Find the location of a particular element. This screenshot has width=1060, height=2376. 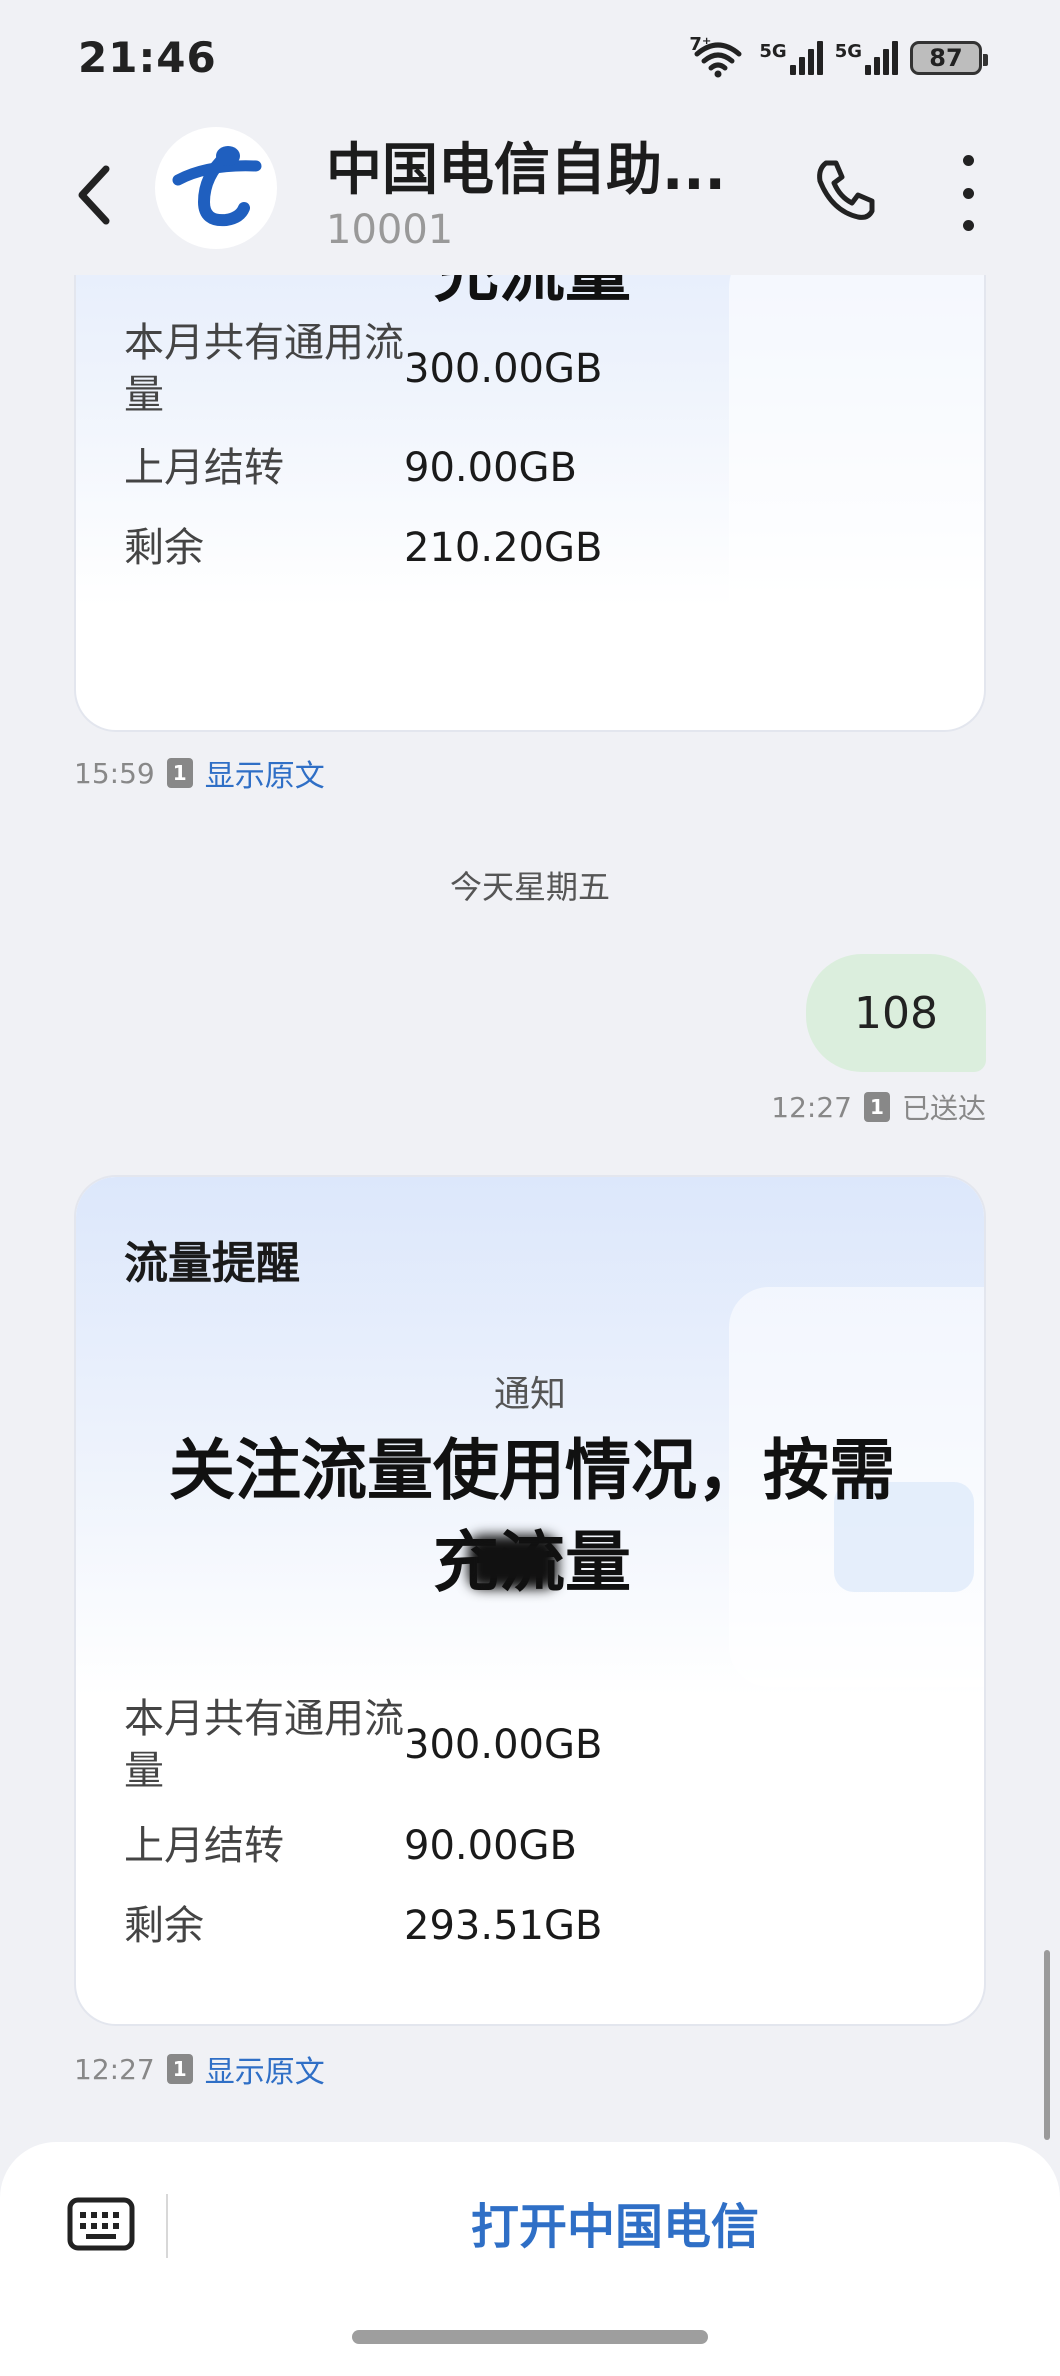

avatar is located at coordinates (216, 188).